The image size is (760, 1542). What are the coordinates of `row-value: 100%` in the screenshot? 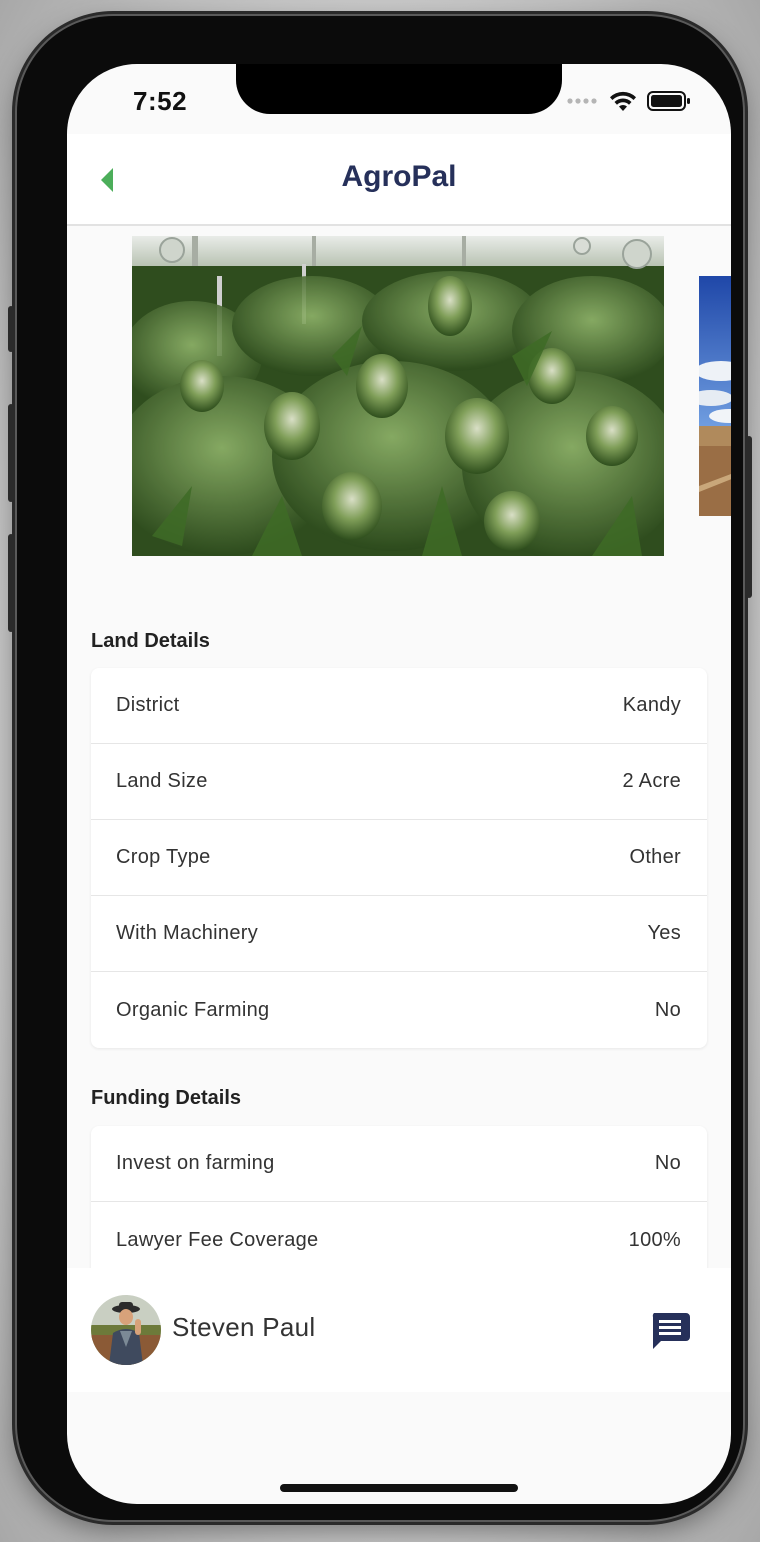 It's located at (654, 1239).